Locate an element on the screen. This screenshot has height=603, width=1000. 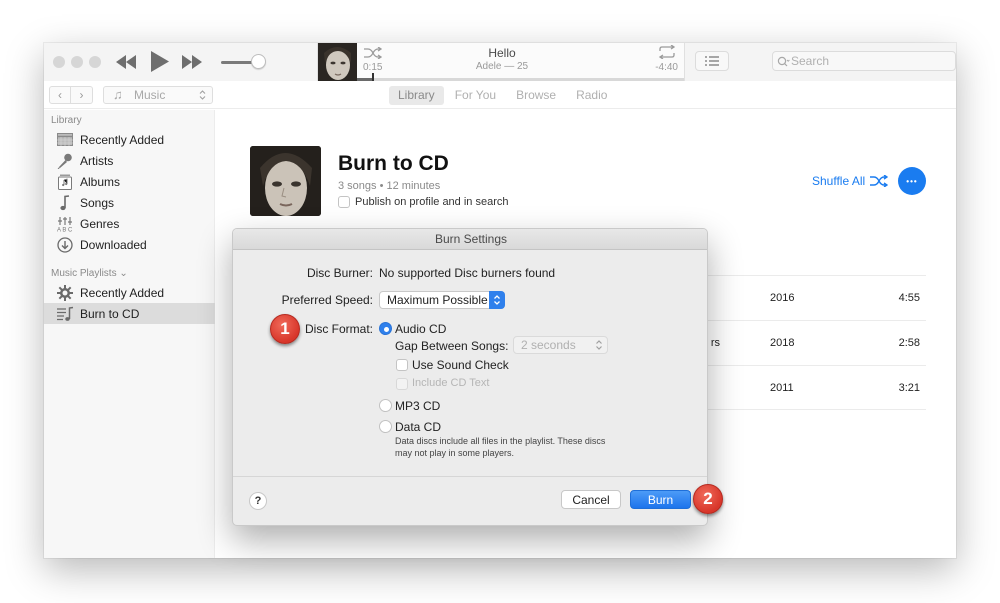
ellipsis-icon: ••• is located at coordinates (912, 181).